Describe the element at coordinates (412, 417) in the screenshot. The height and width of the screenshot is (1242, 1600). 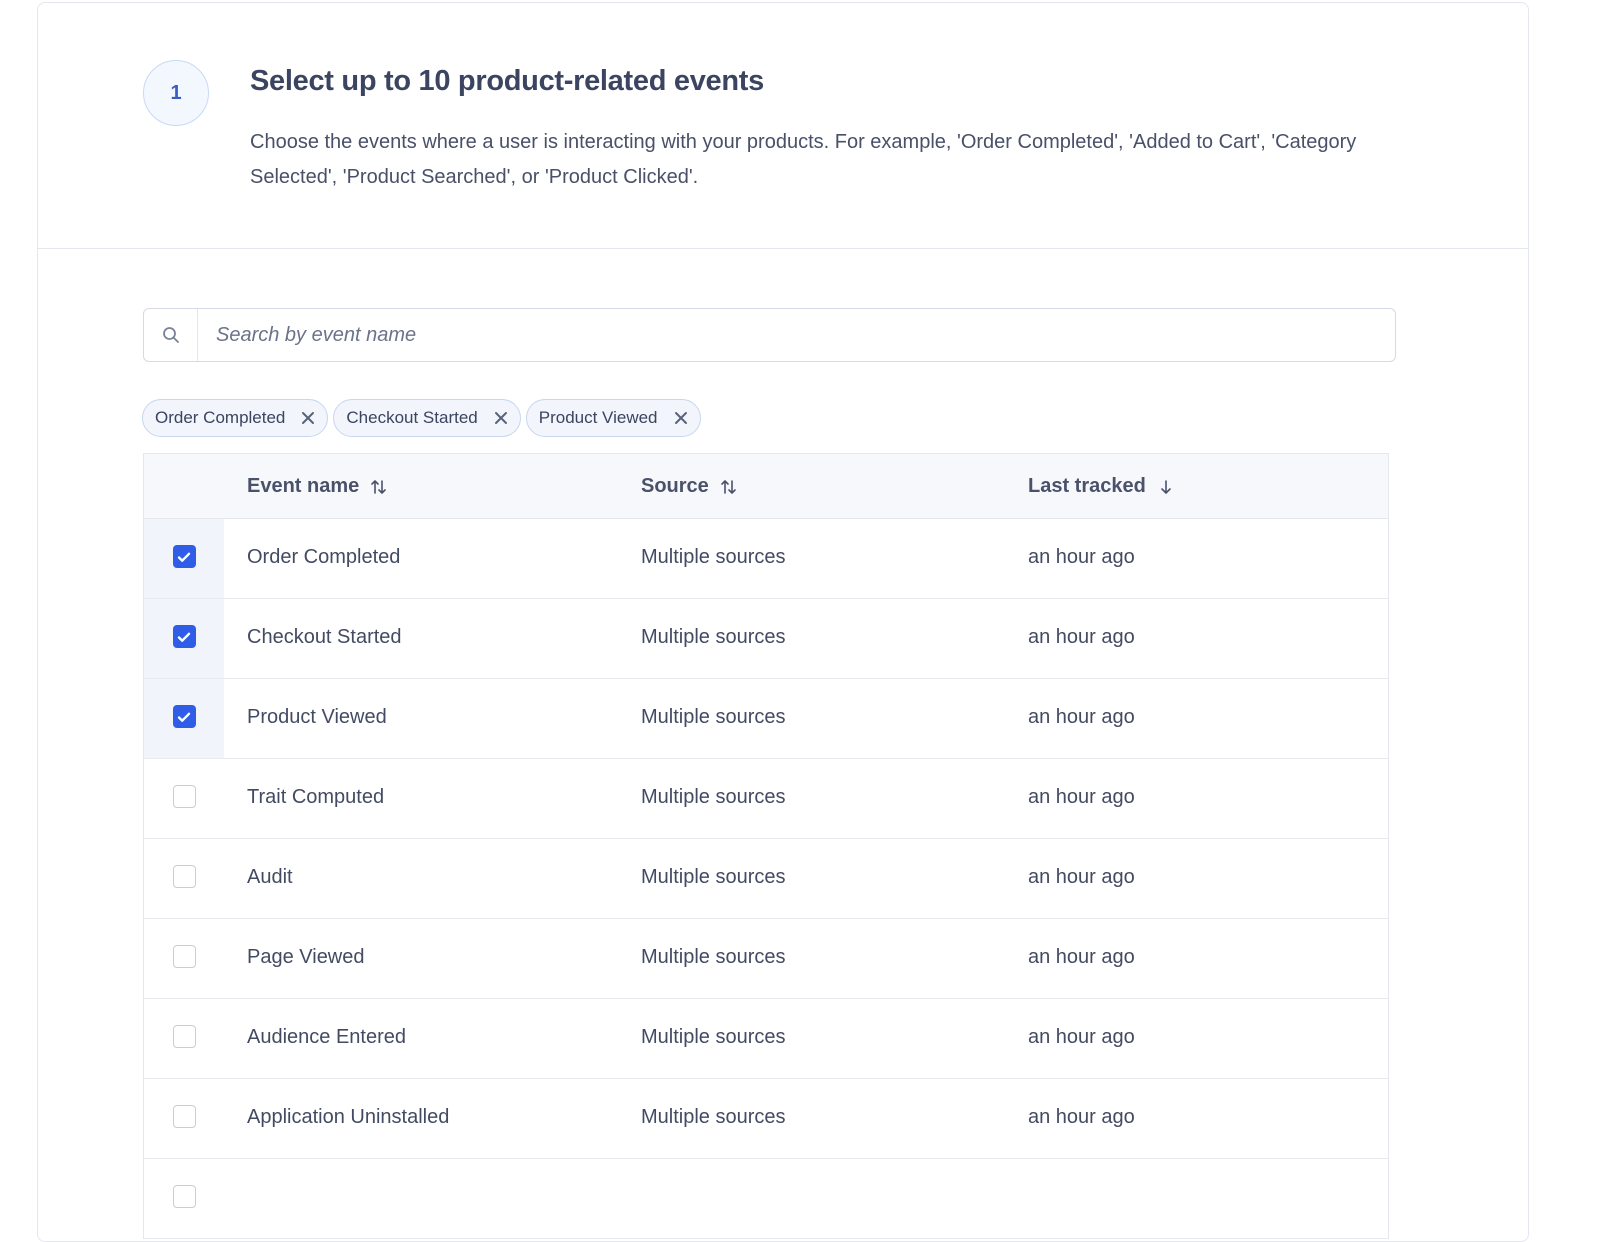
I see `chip-label: Checkout Started` at that location.